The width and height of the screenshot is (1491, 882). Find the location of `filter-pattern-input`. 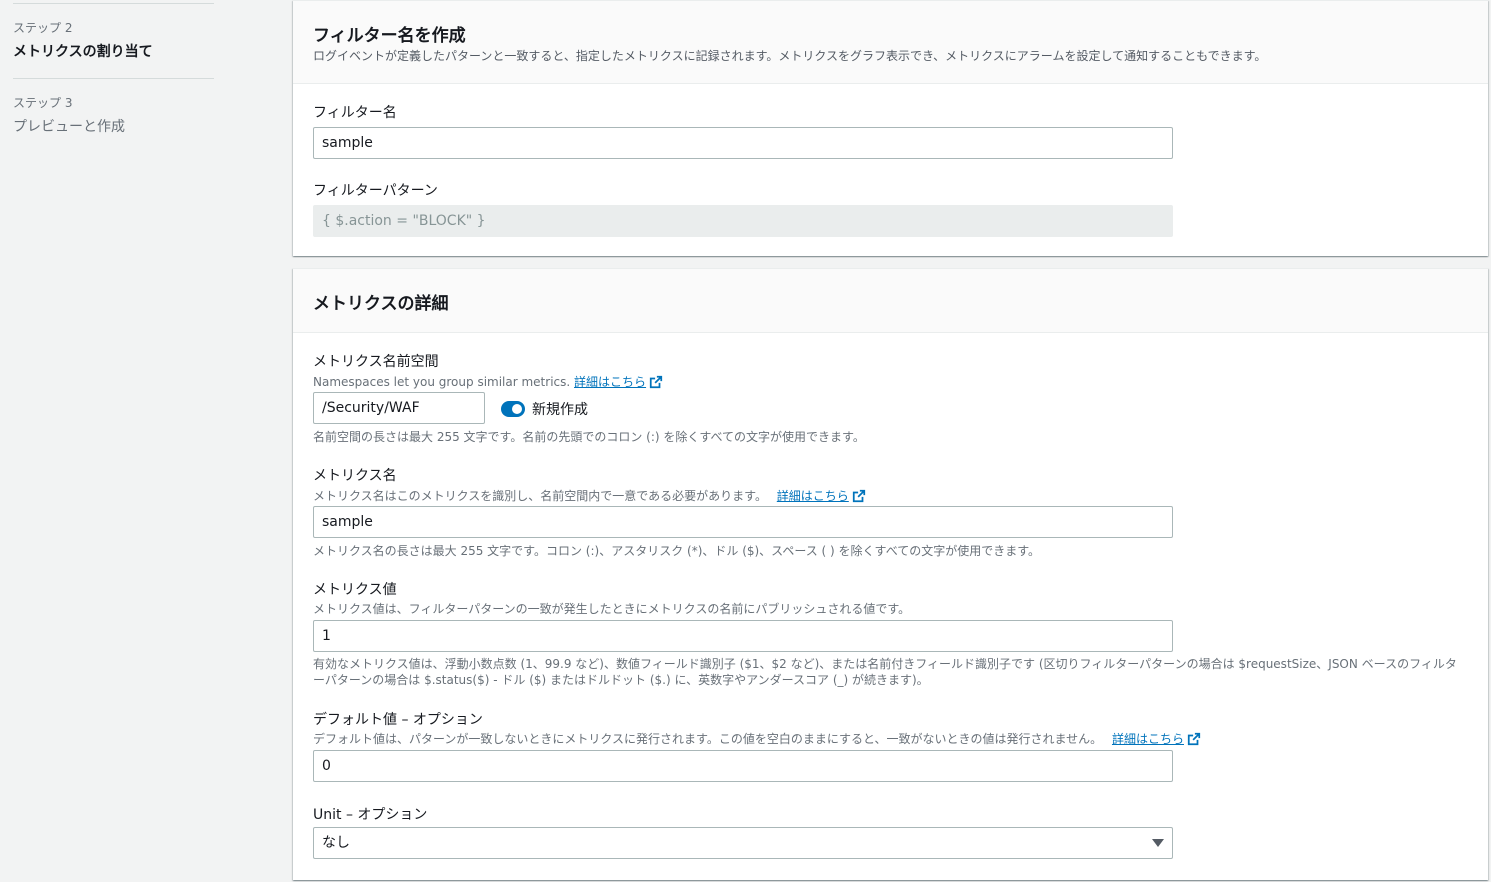

filter-pattern-input is located at coordinates (743, 221).